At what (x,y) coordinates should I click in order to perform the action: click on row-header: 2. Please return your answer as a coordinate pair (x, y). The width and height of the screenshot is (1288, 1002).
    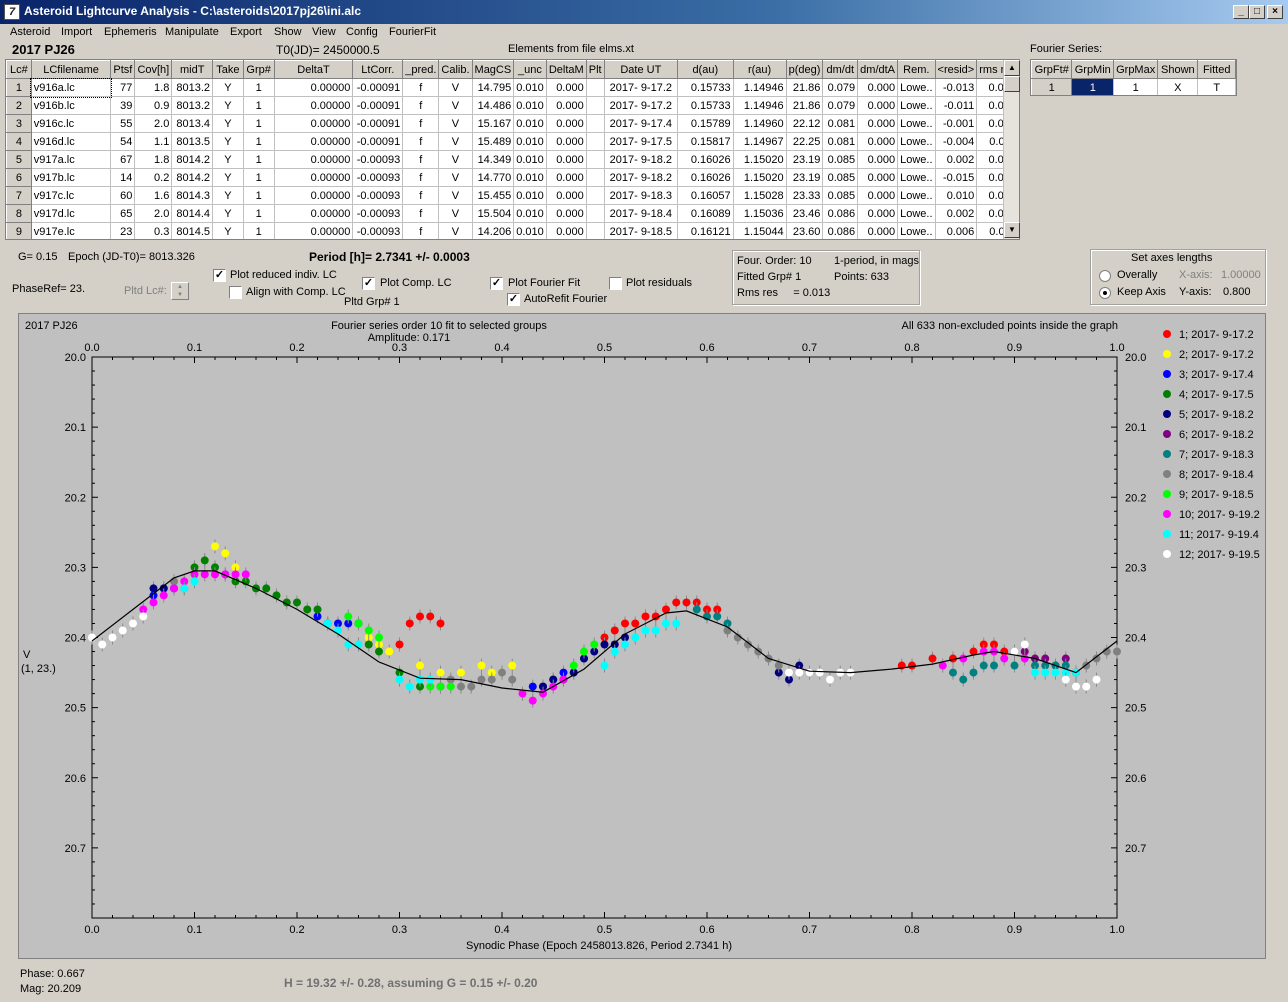
    Looking at the image, I should click on (19, 105).